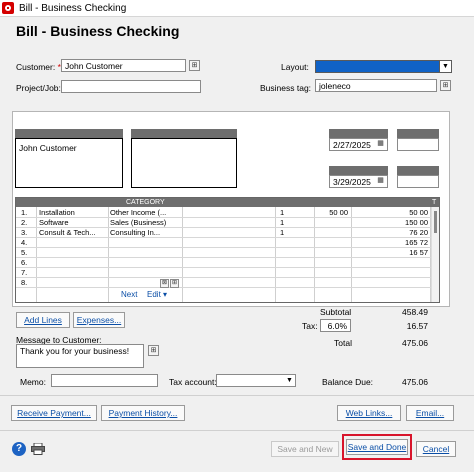 Image resolution: width=474 pixels, height=472 pixels. Describe the element at coordinates (336, 312) in the screenshot. I see `subtotal-label: Subtotal` at that location.